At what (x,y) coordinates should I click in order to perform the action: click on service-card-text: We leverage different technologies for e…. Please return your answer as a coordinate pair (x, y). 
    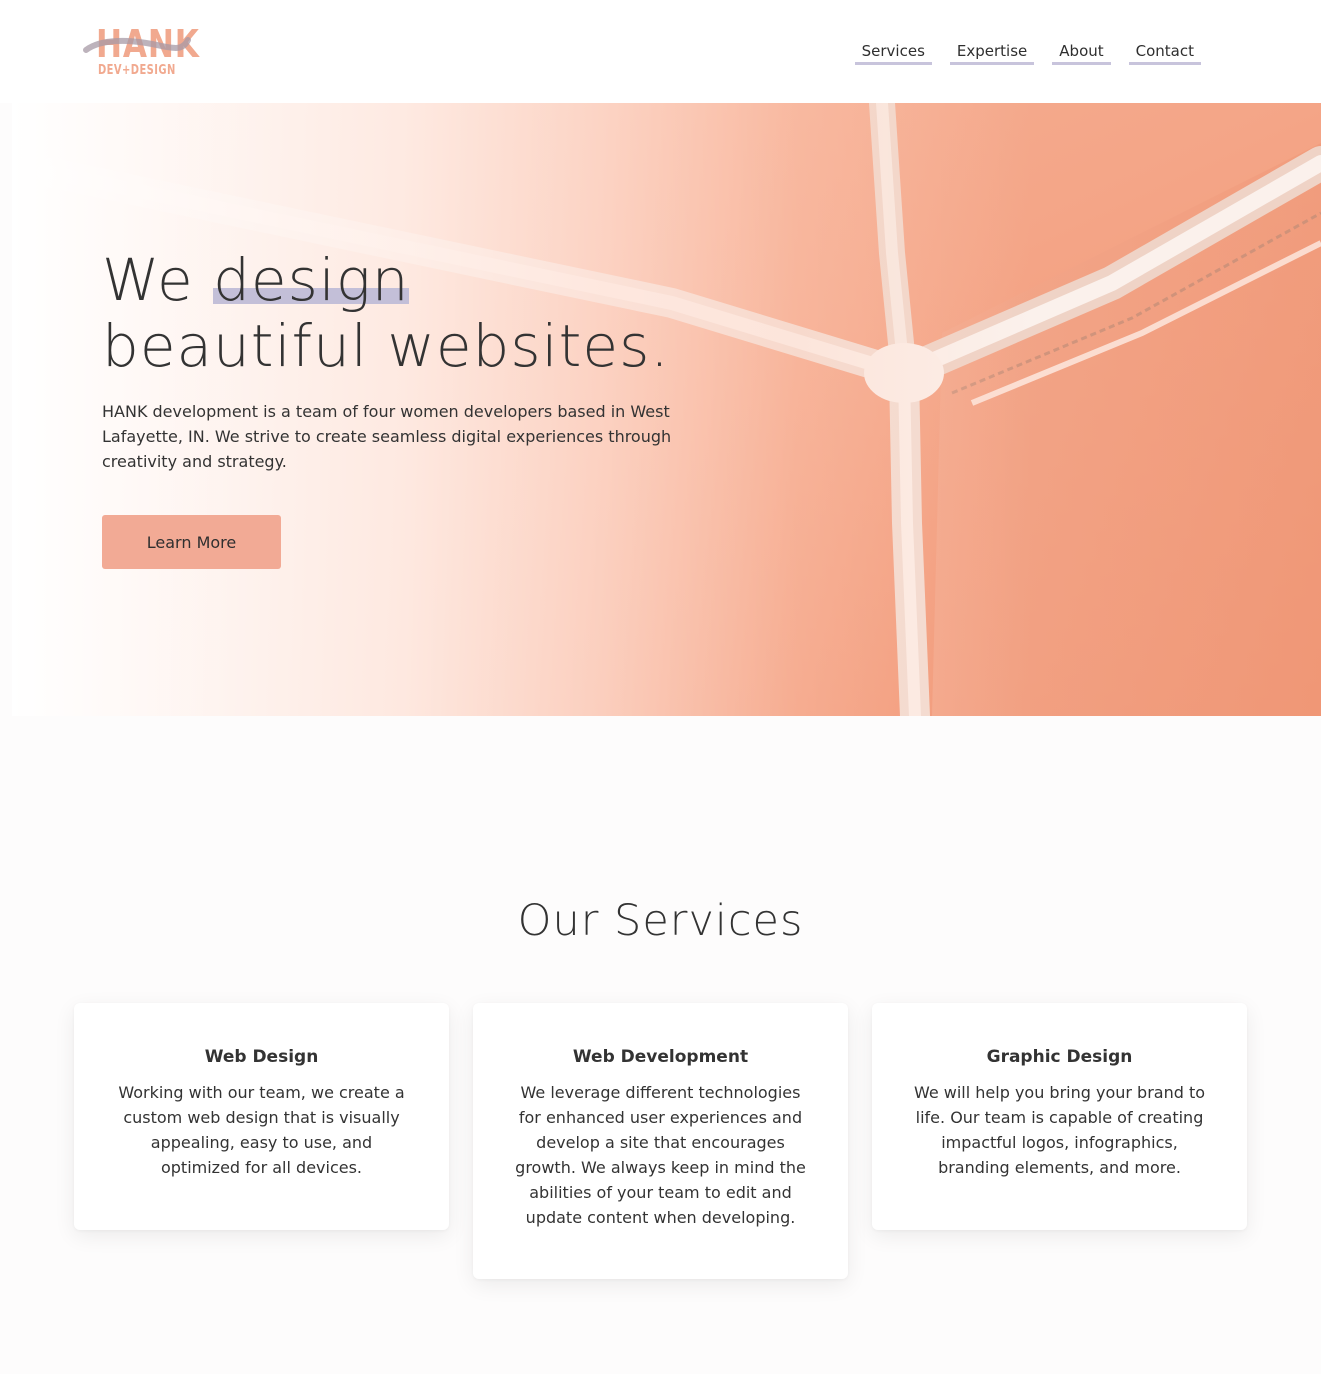
    Looking at the image, I should click on (660, 1155).